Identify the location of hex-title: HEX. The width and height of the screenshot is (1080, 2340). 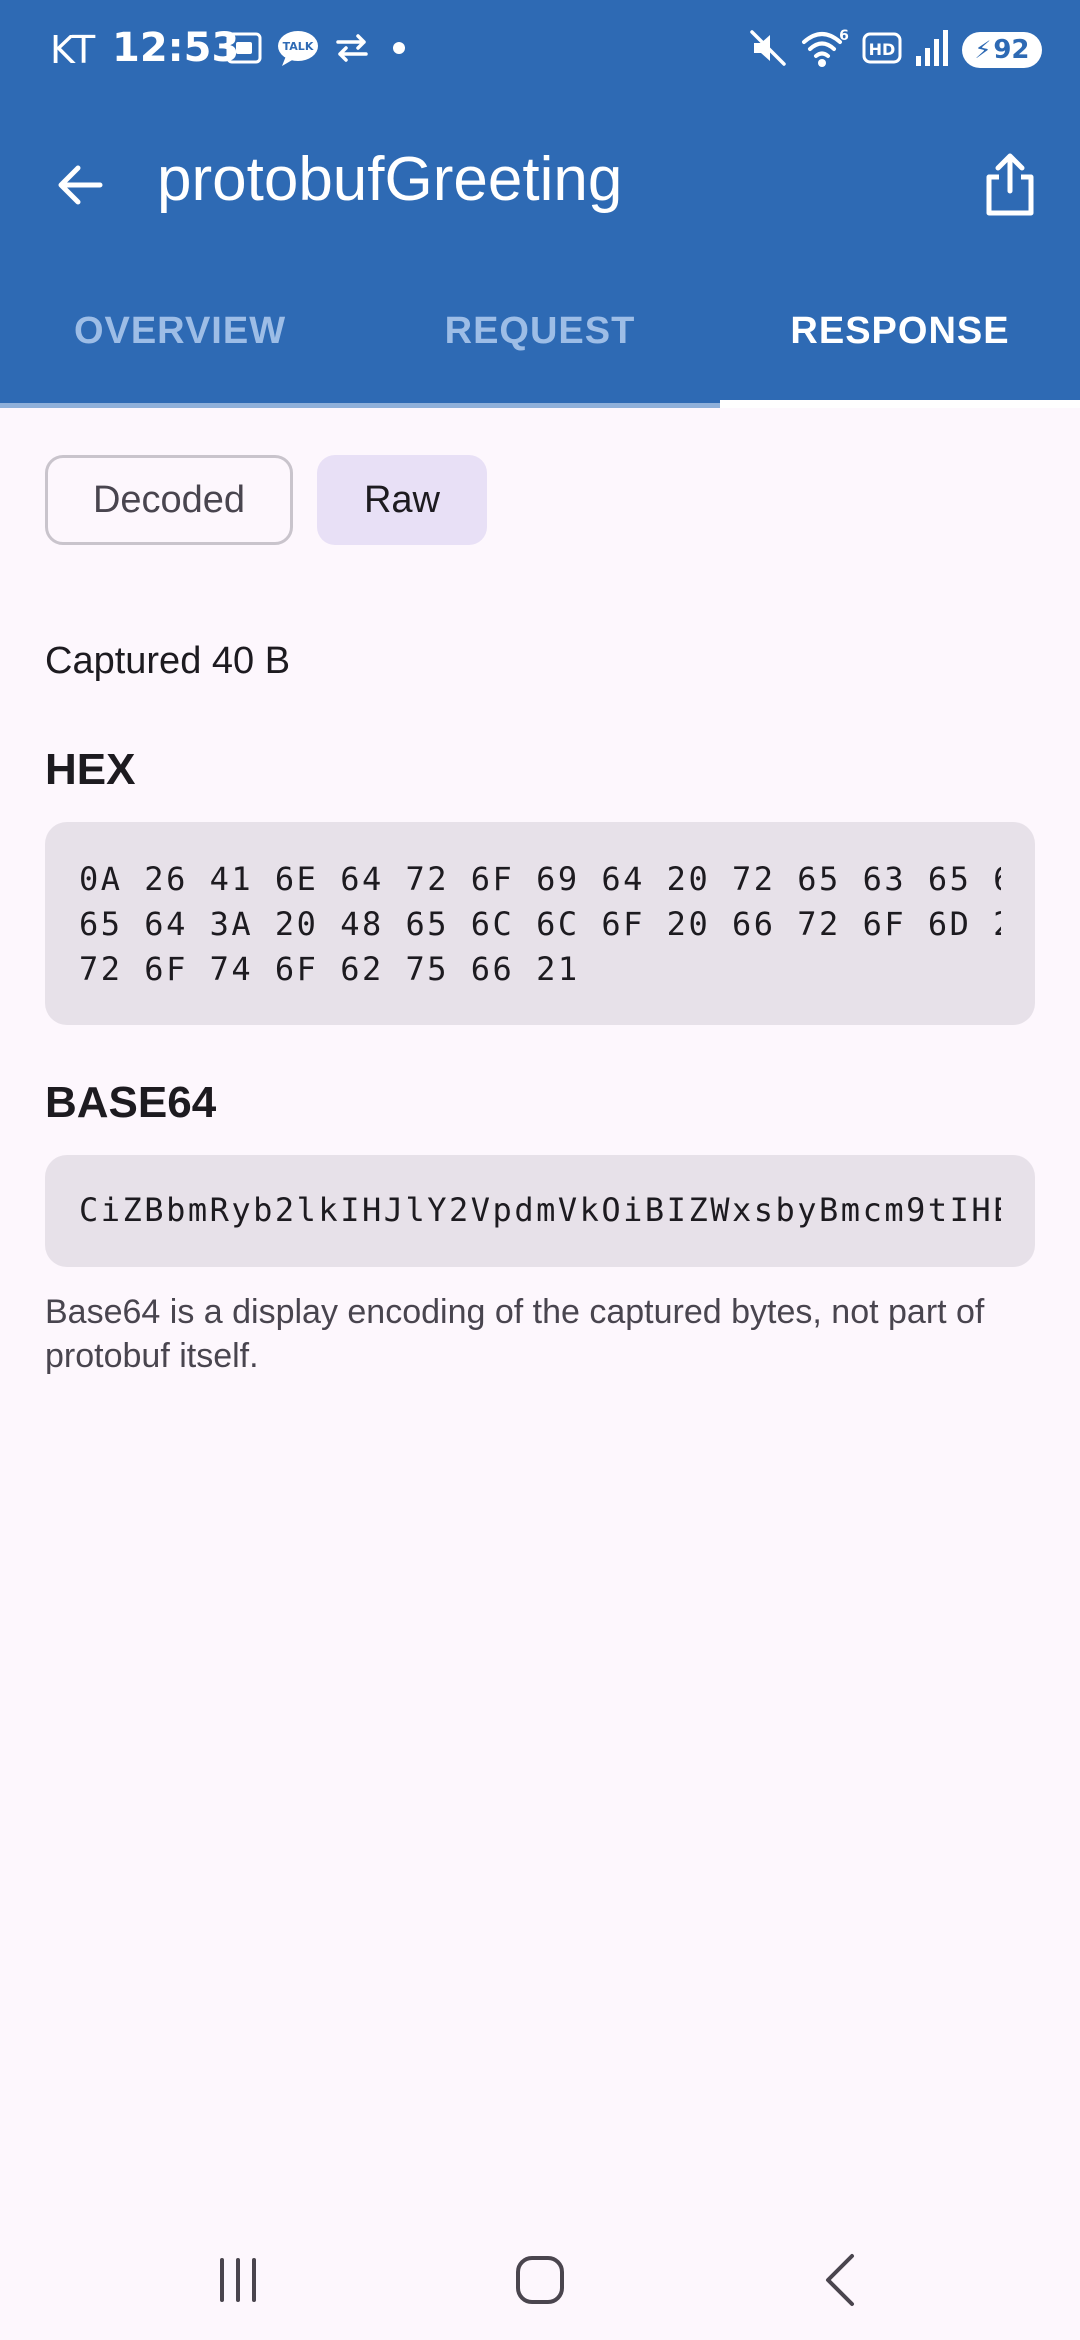
(90, 769).